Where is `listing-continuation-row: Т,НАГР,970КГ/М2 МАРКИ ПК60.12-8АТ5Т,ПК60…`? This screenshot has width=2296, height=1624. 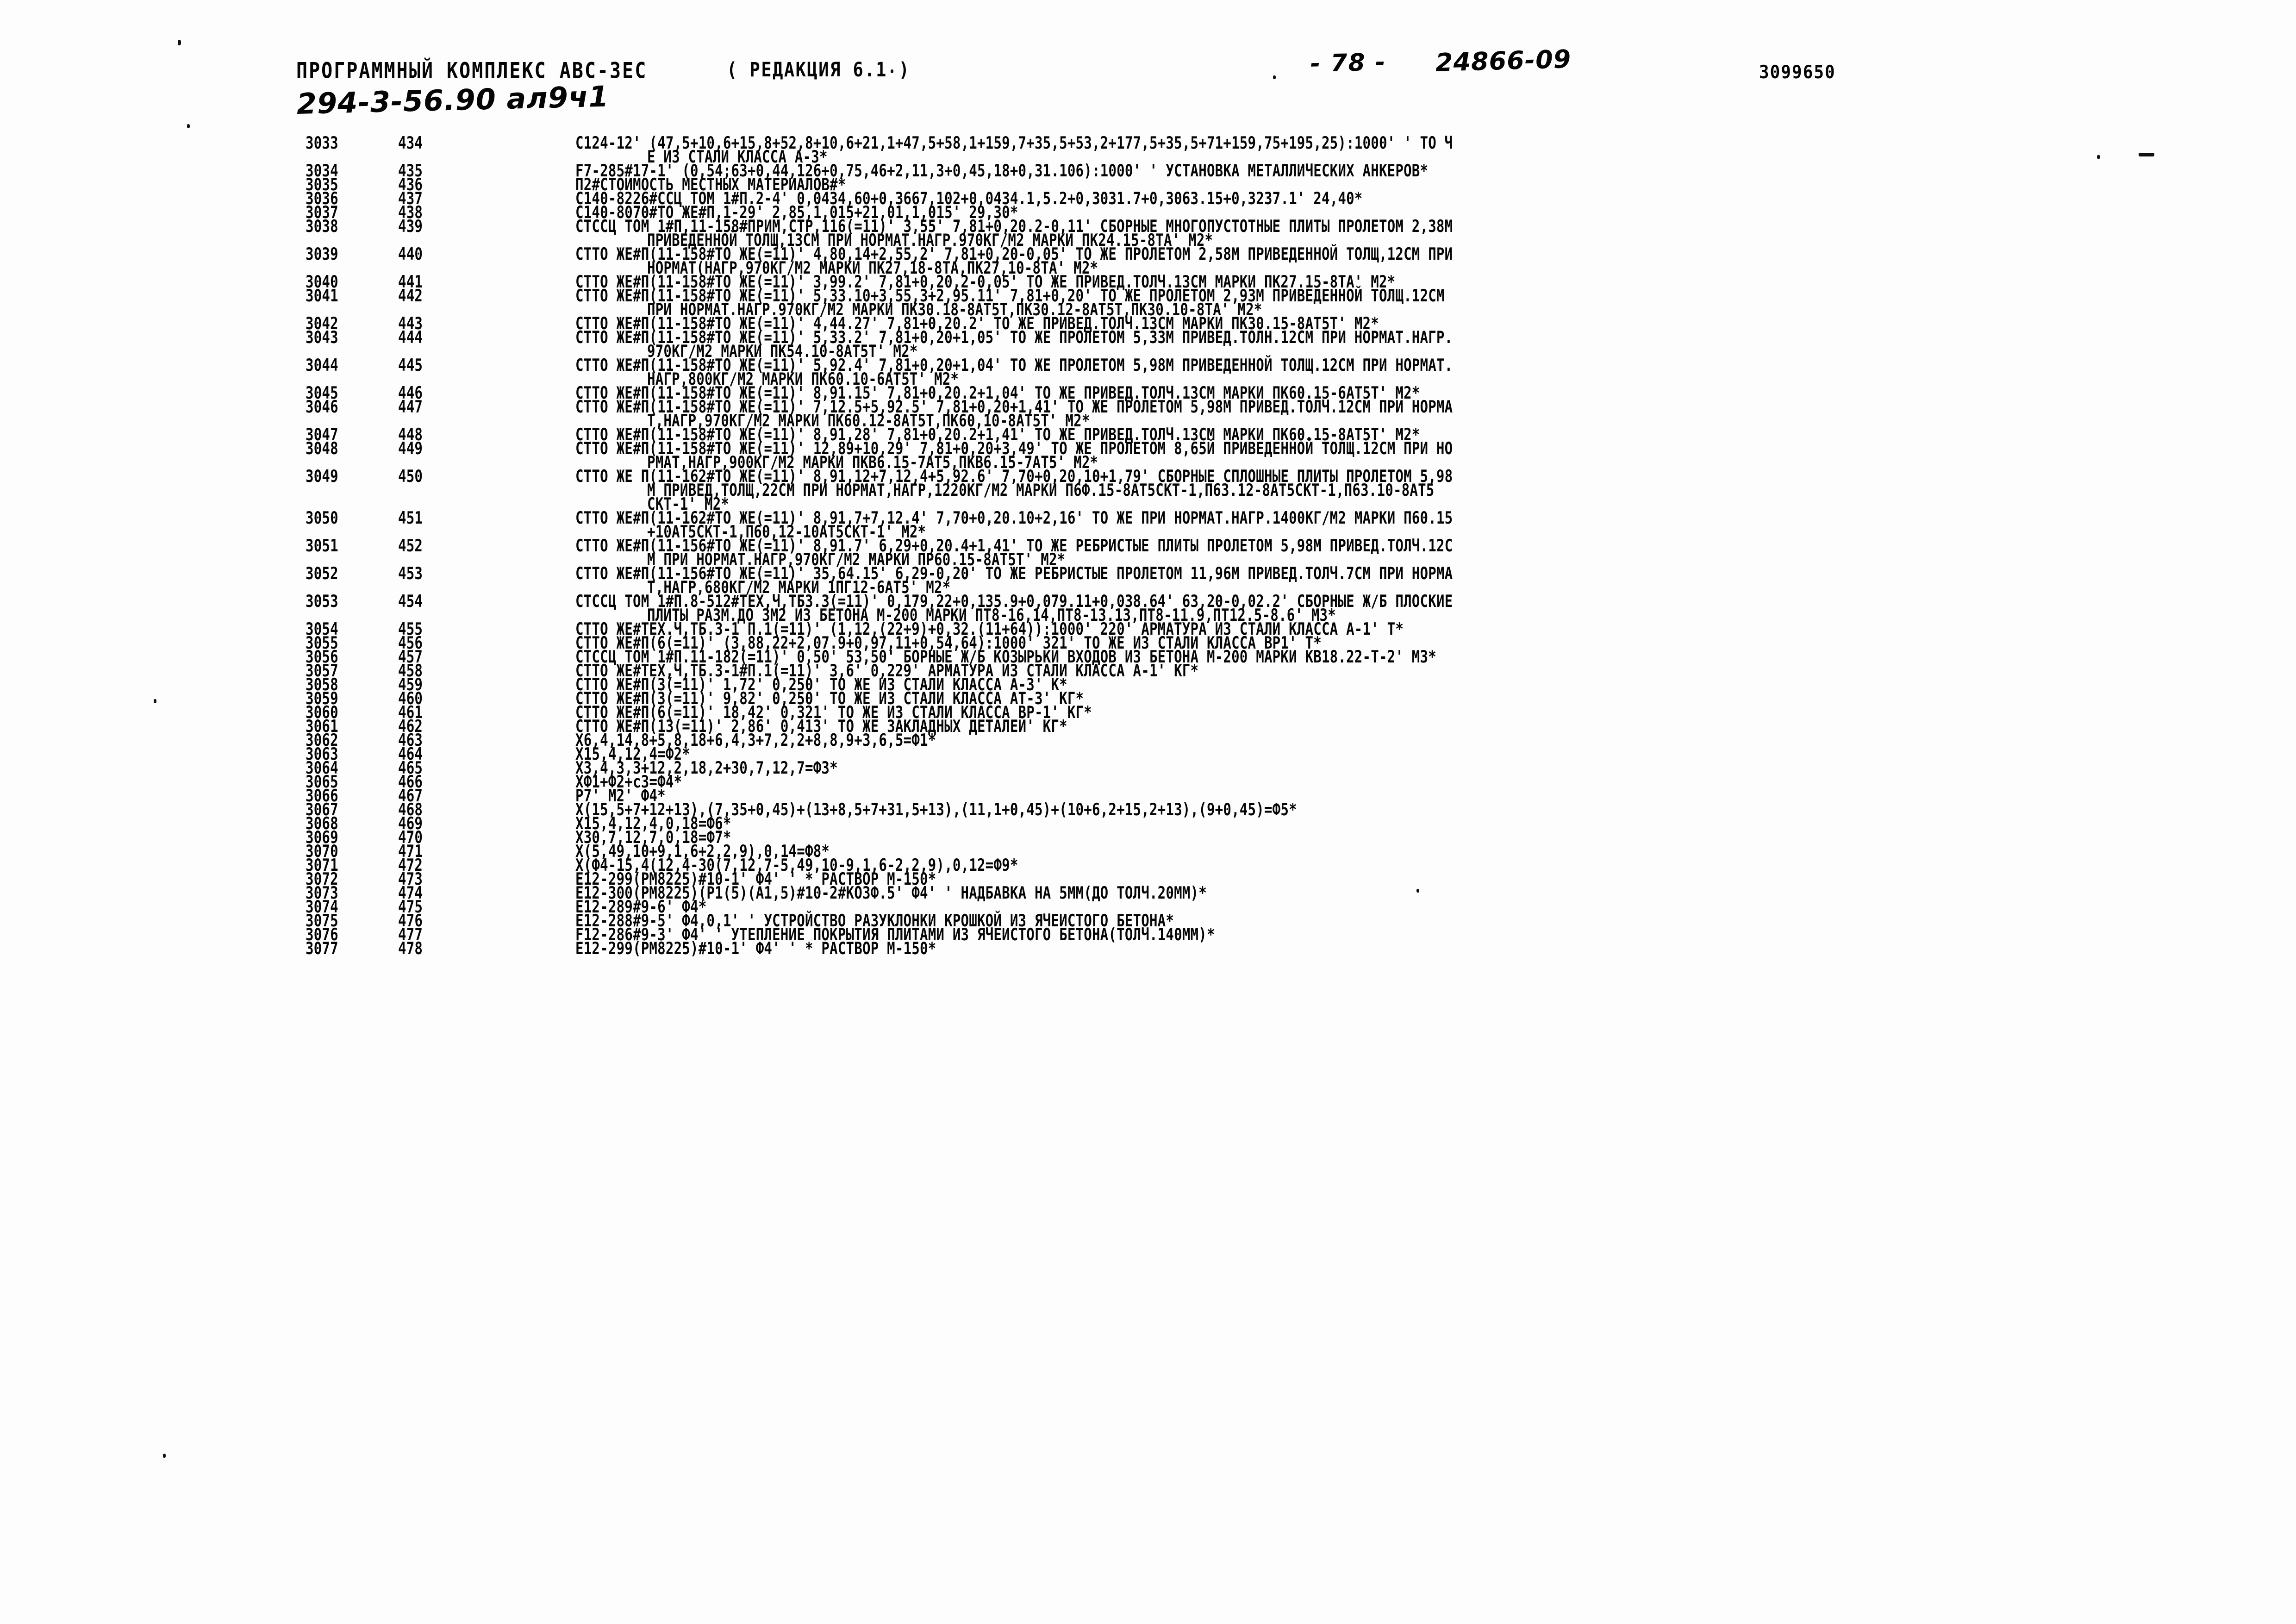
listing-continuation-row: Т,НАГР,970КГ/М2 МАРКИ ПК60.12-8АТ5Т,ПК60… is located at coordinates (1148, 421).